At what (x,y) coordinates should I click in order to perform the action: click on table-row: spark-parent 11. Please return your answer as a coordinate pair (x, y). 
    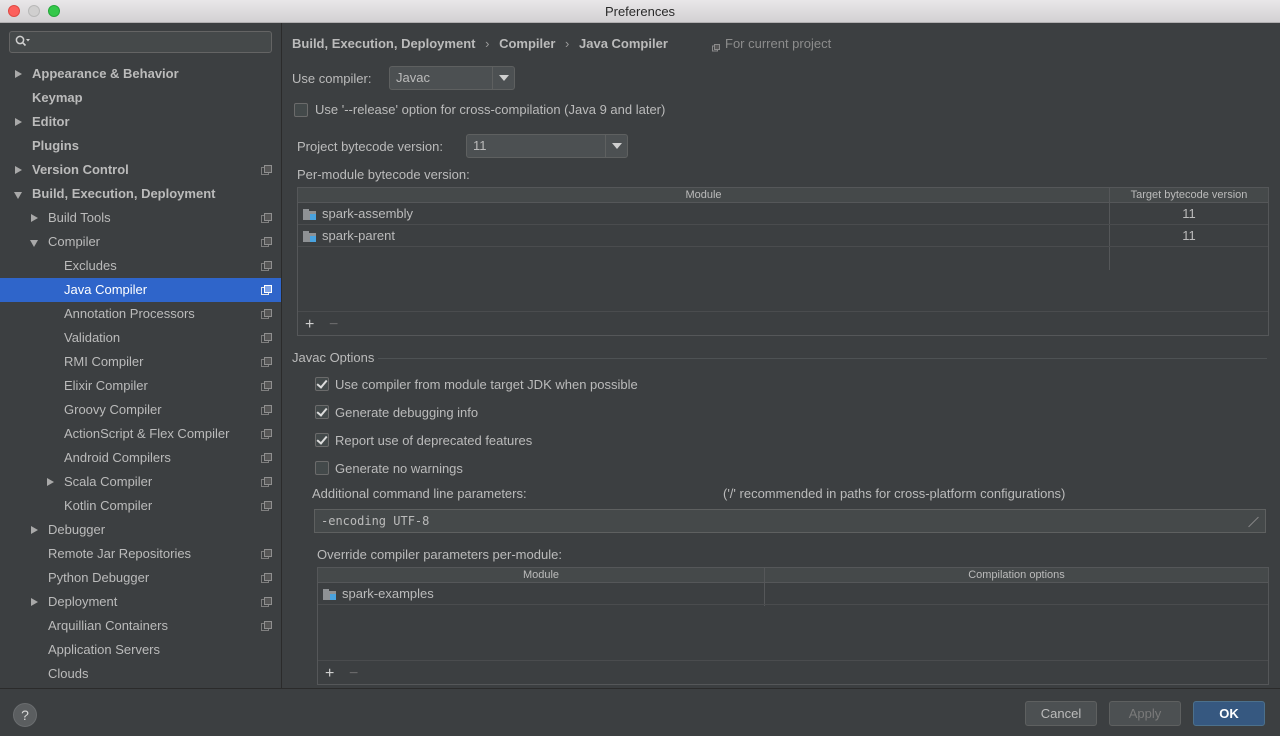
    Looking at the image, I should click on (783, 236).